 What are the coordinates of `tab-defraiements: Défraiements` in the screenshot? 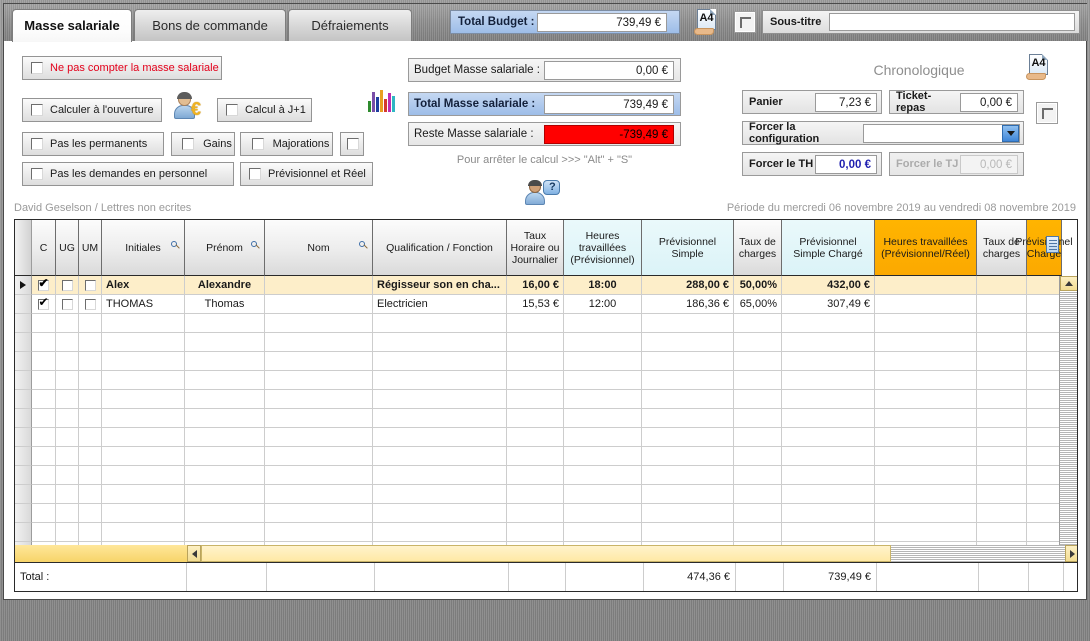 It's located at (350, 25).